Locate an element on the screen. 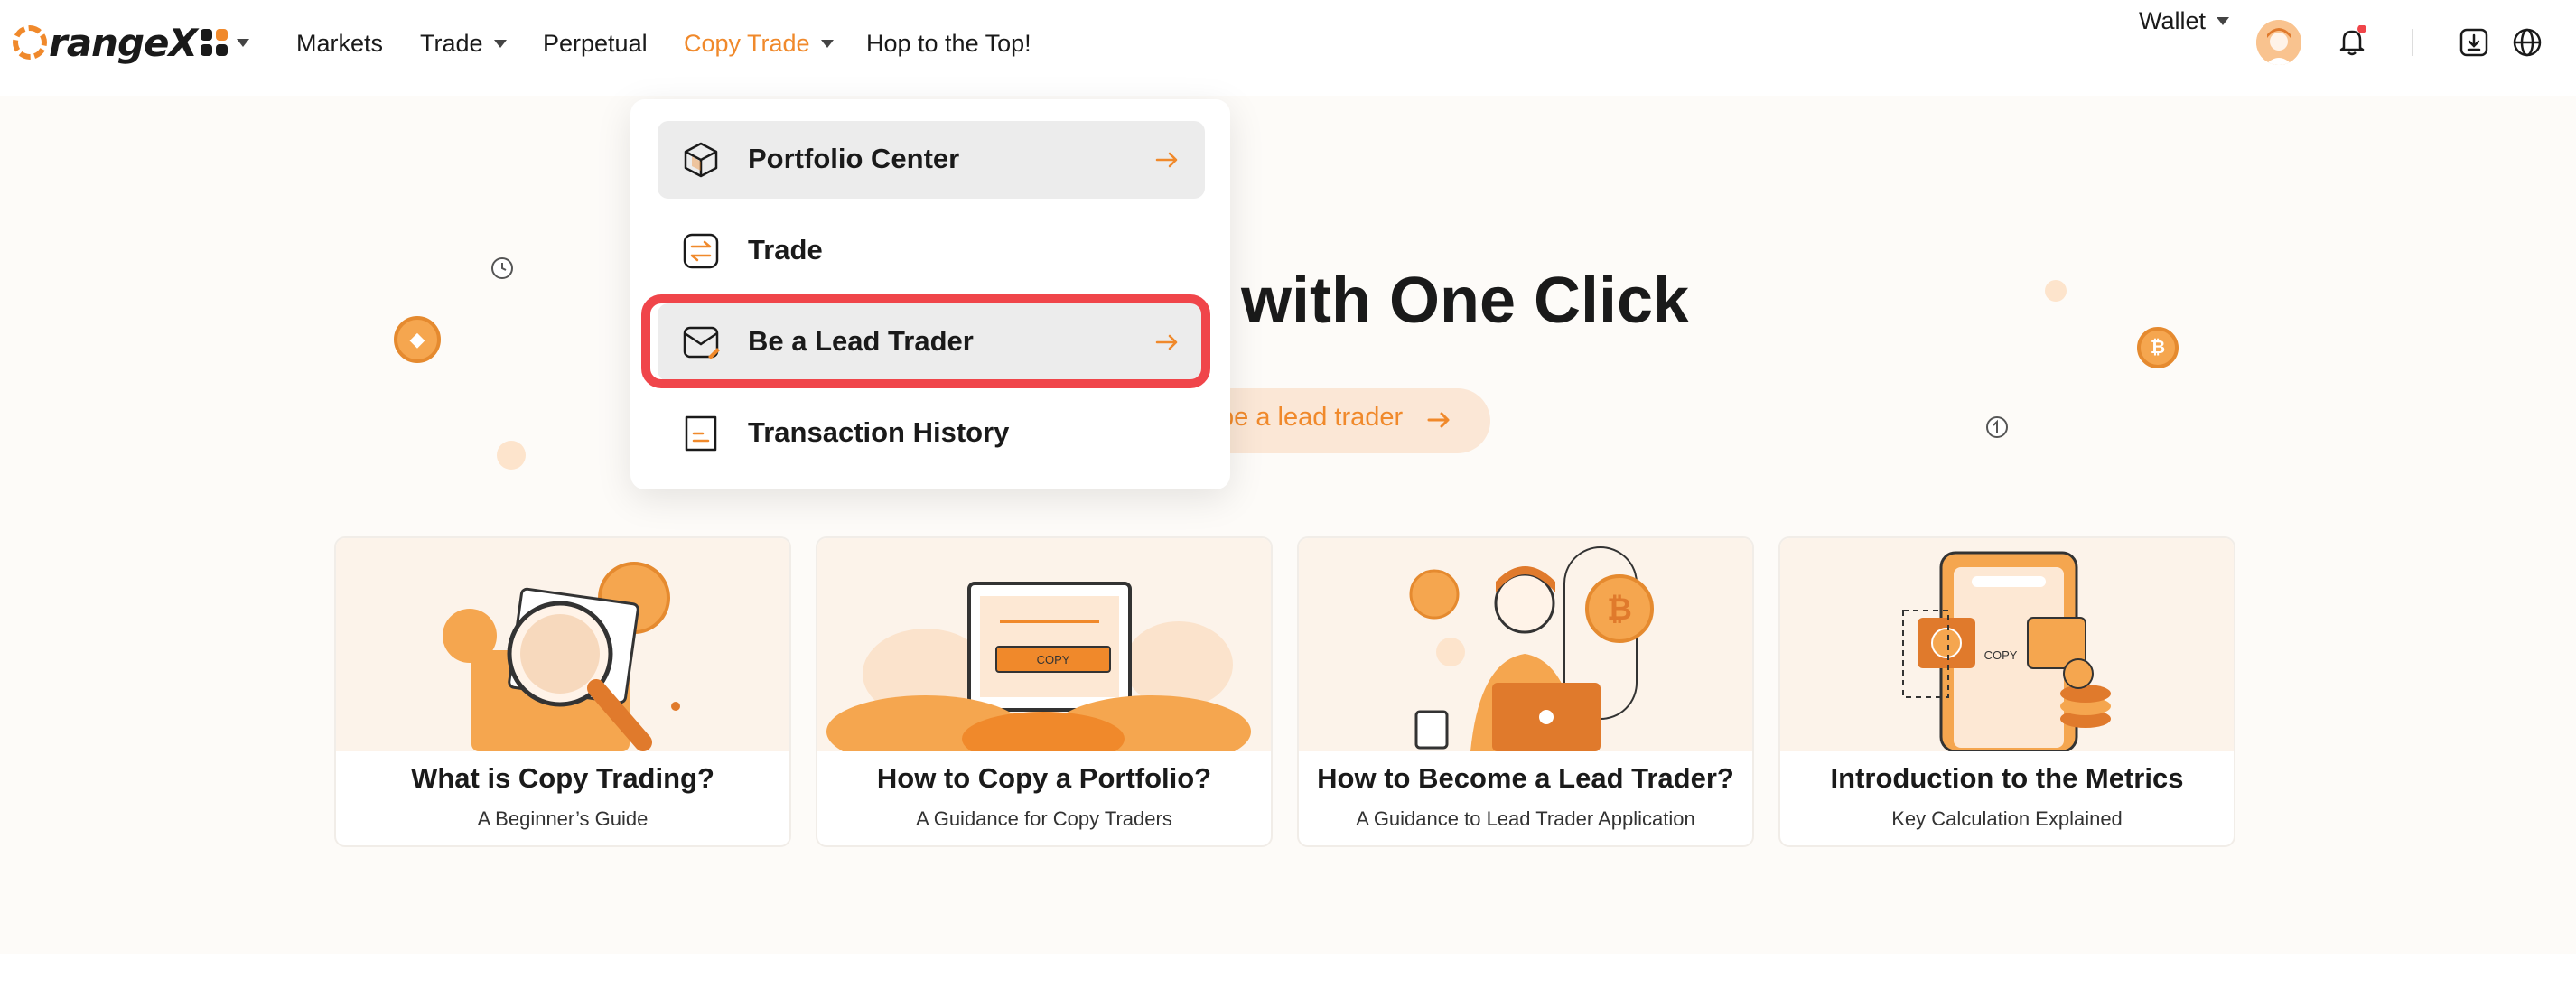 Image resolution: width=2576 pixels, height=988 pixels. card-title: How to Copy a Portfolio? is located at coordinates (1044, 778).